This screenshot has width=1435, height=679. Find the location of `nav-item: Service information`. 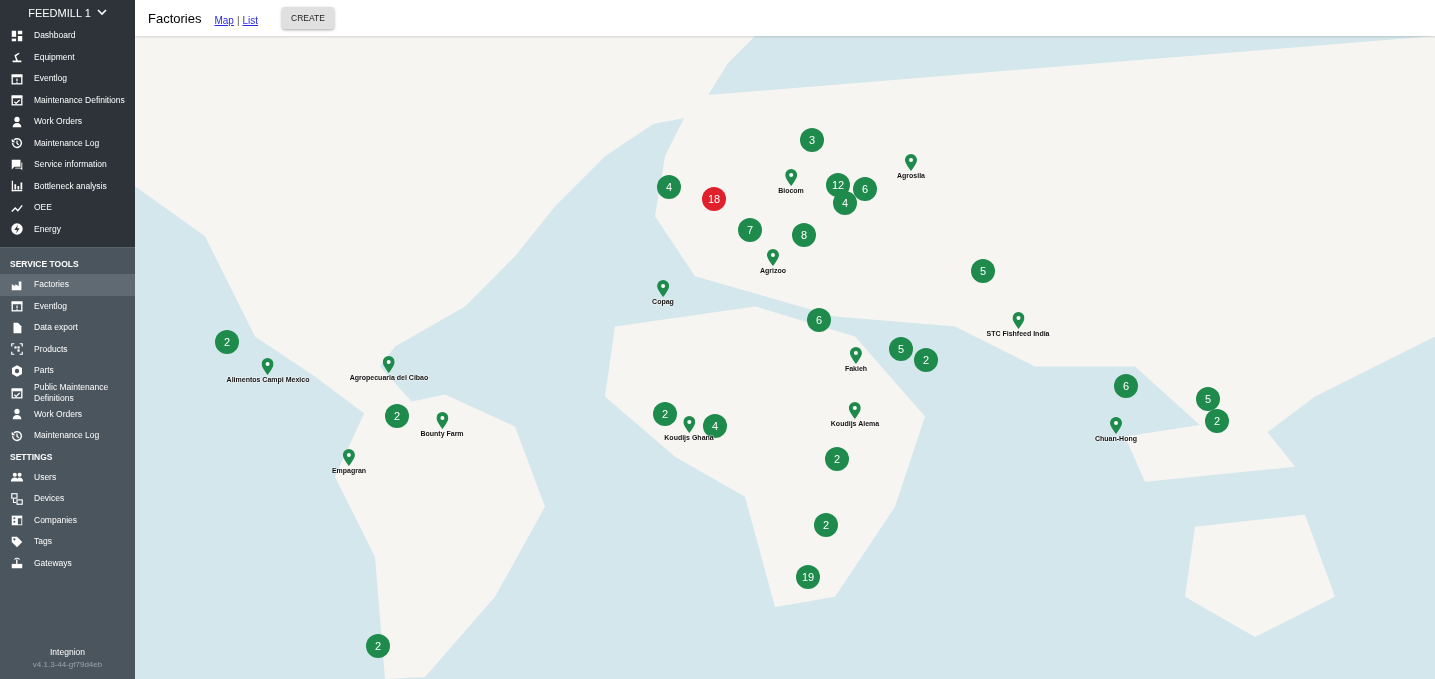

nav-item: Service information is located at coordinates (67, 165).